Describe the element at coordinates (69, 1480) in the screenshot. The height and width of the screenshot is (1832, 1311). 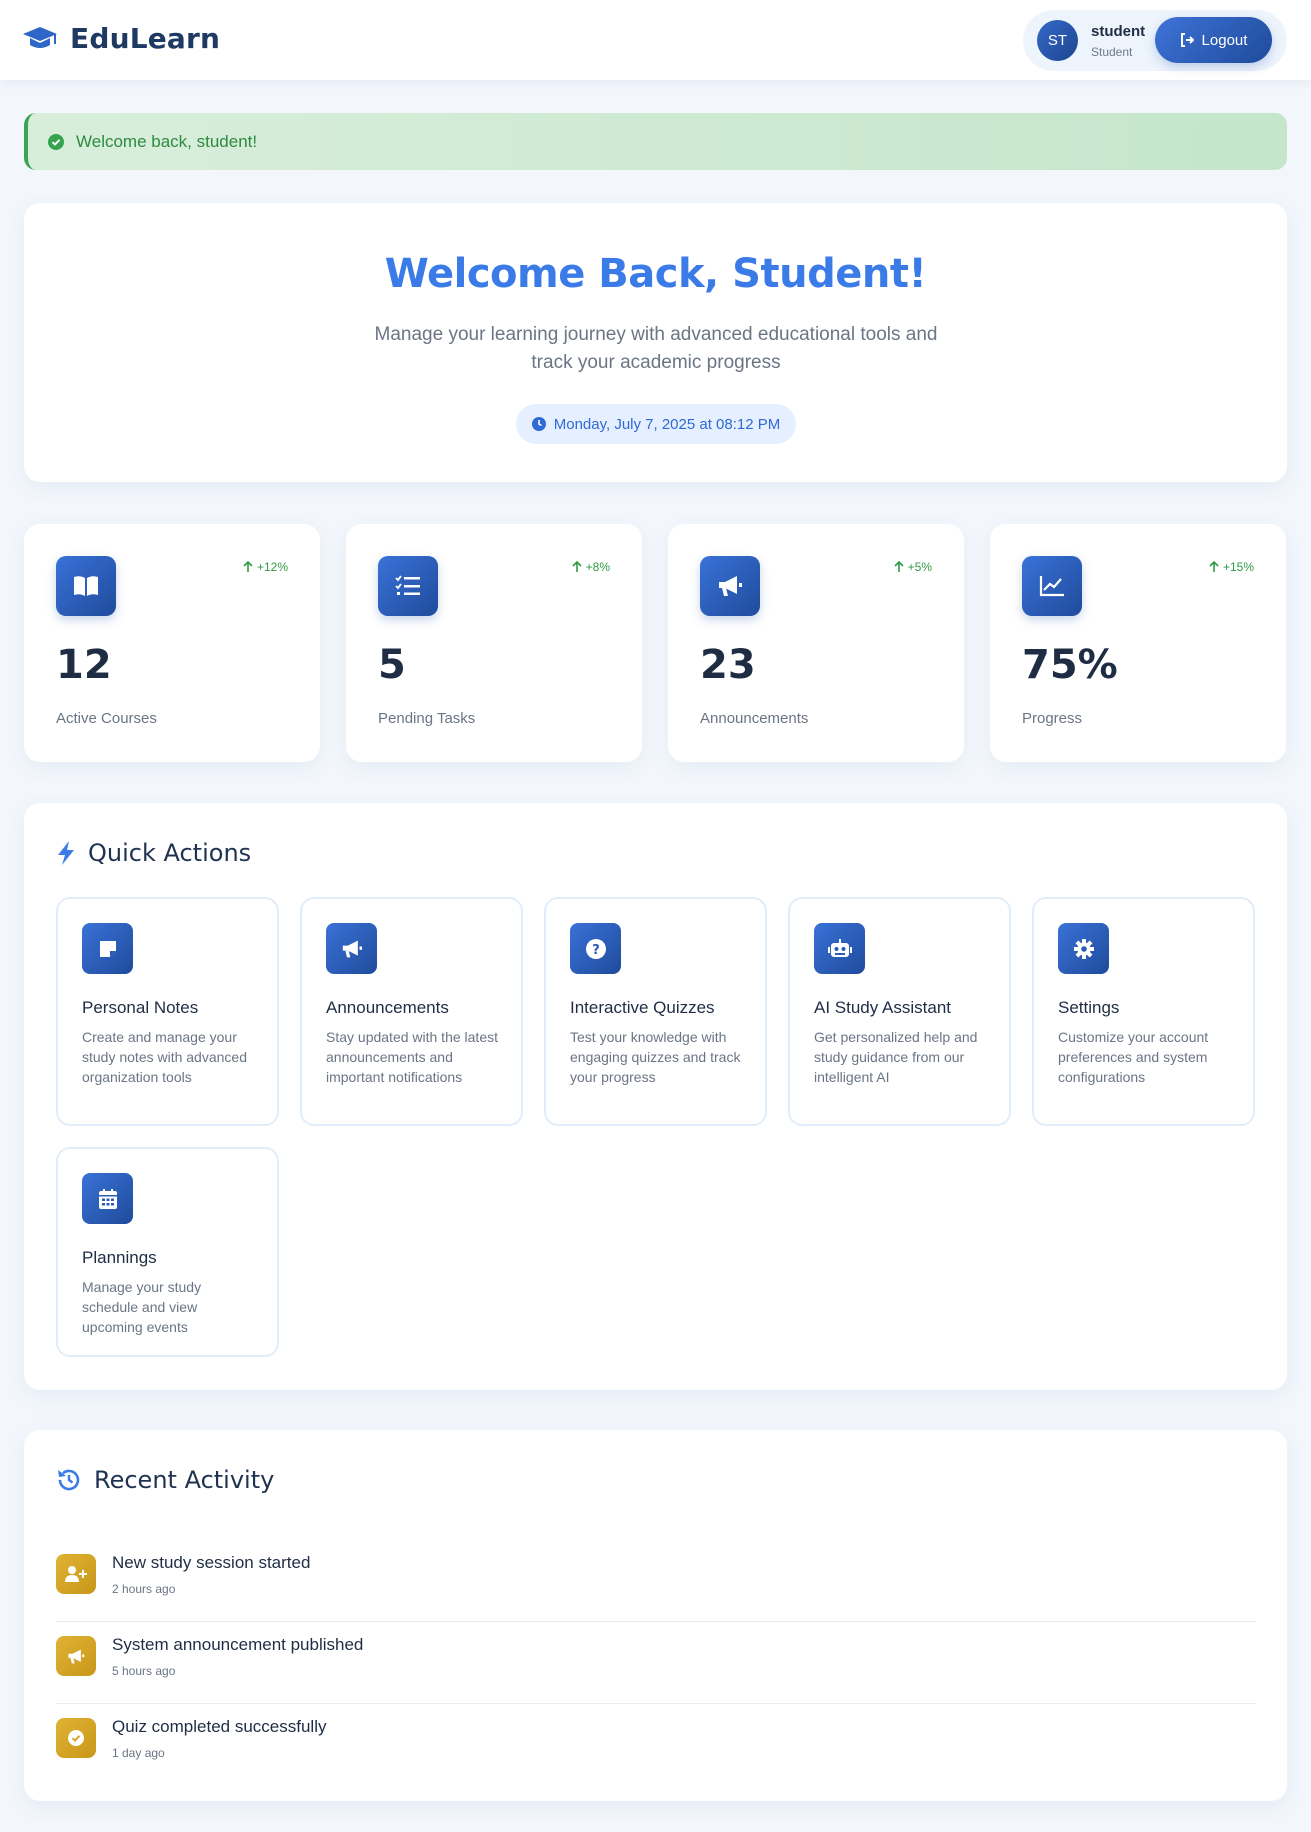
I see `history-icon` at that location.